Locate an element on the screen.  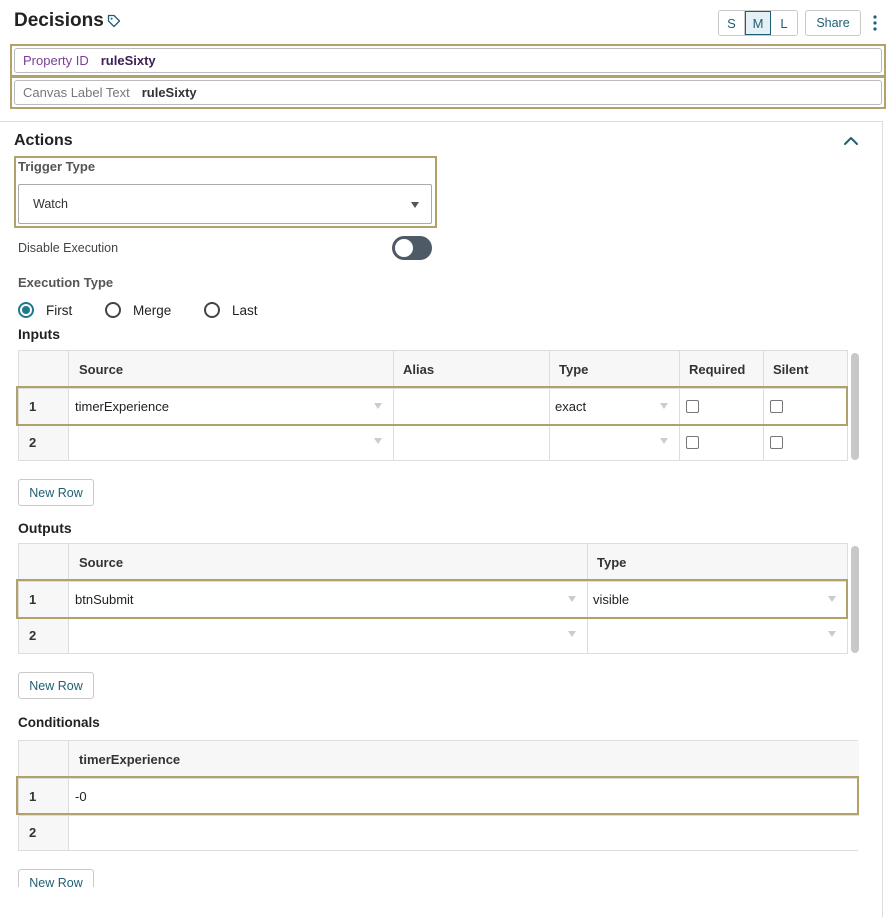
size-toggle-group: S M L is located at coordinates (758, 23).